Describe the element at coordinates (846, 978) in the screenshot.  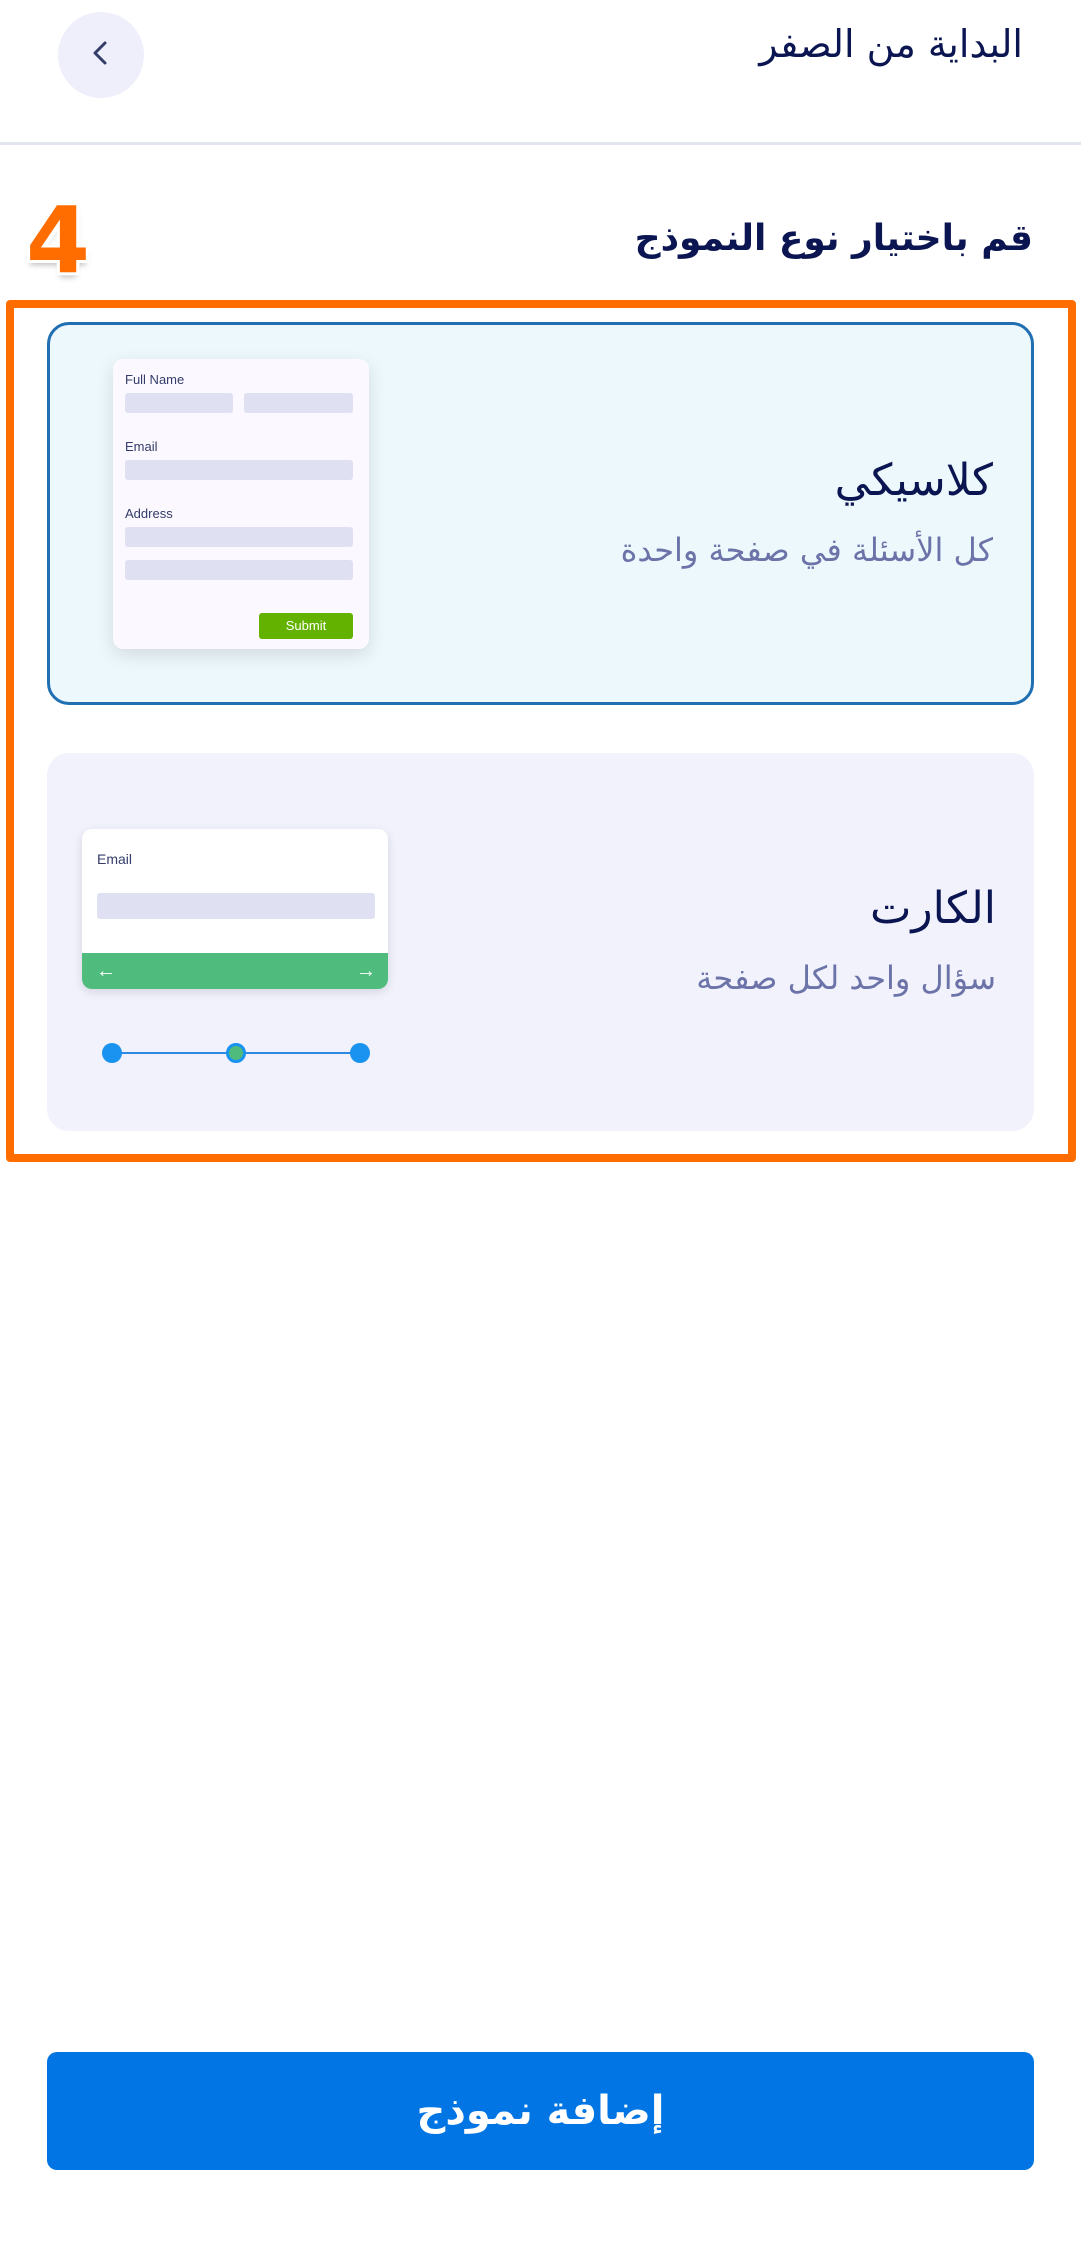
I see `option-description: سؤال واحد لكل صفحة` at that location.